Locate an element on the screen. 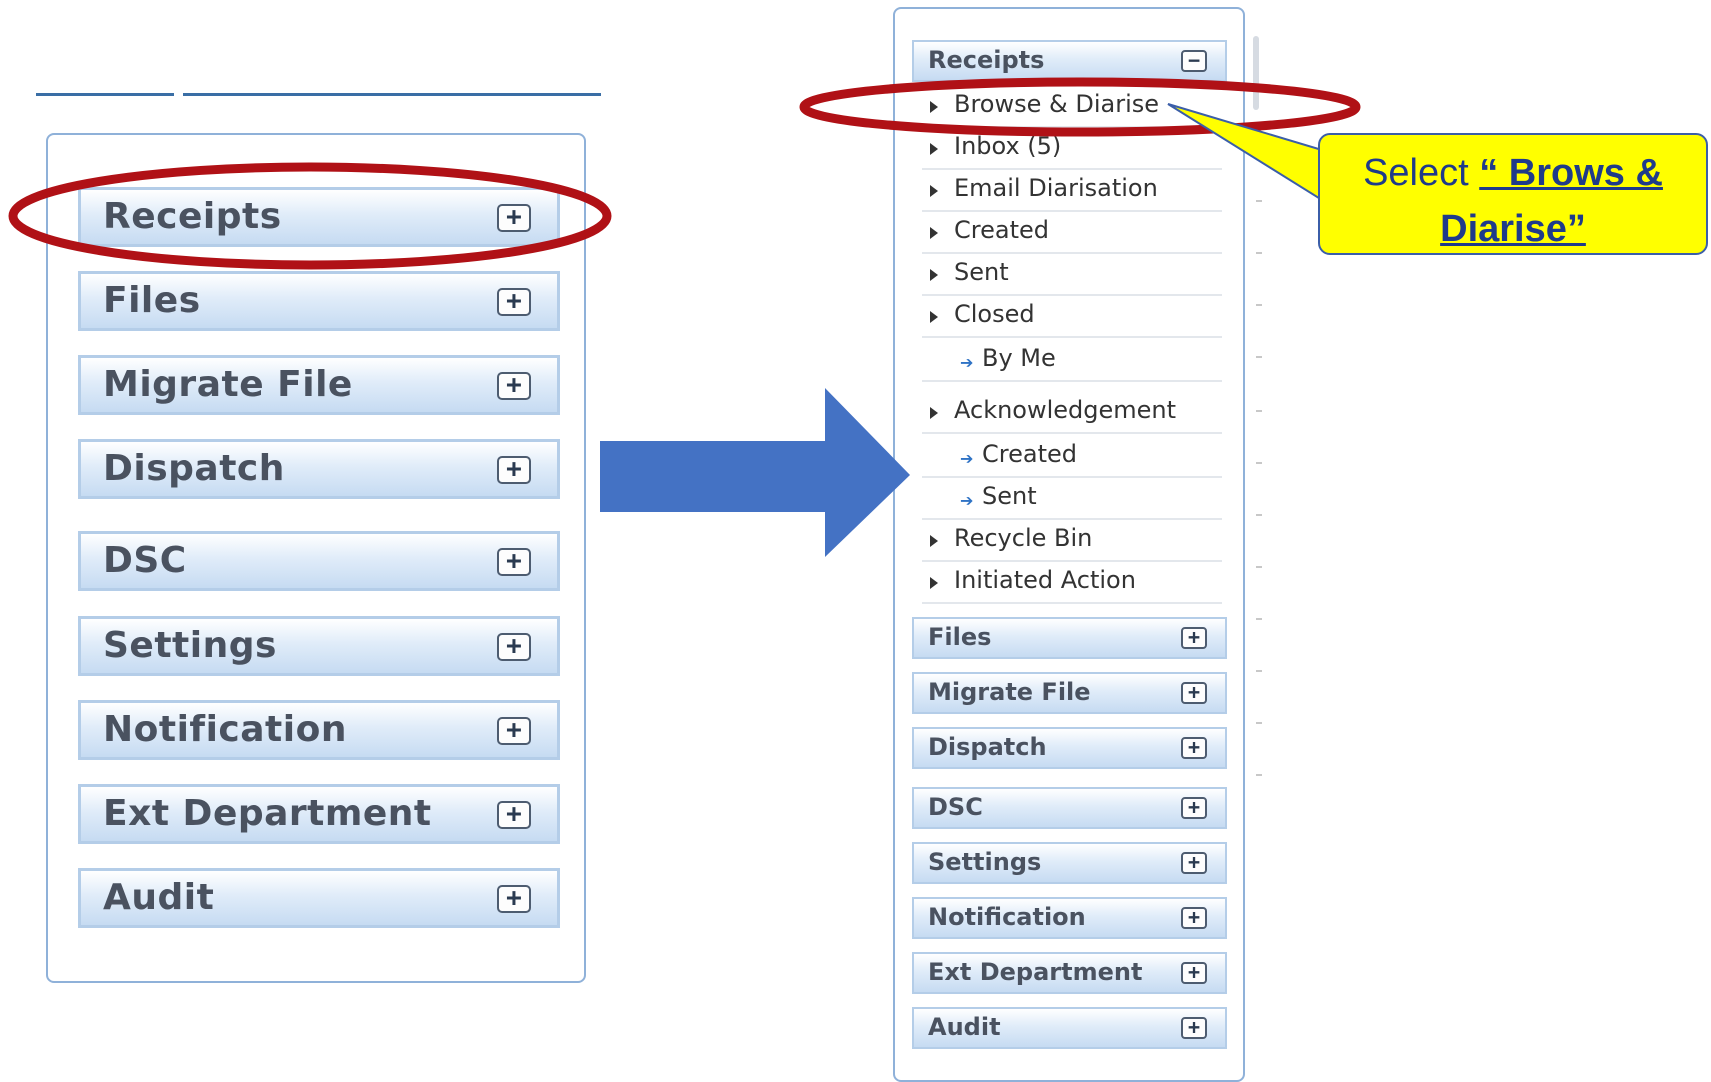 Image resolution: width=1711 pixels, height=1082 pixels. submenu-created: Created is located at coordinates (1072, 233).